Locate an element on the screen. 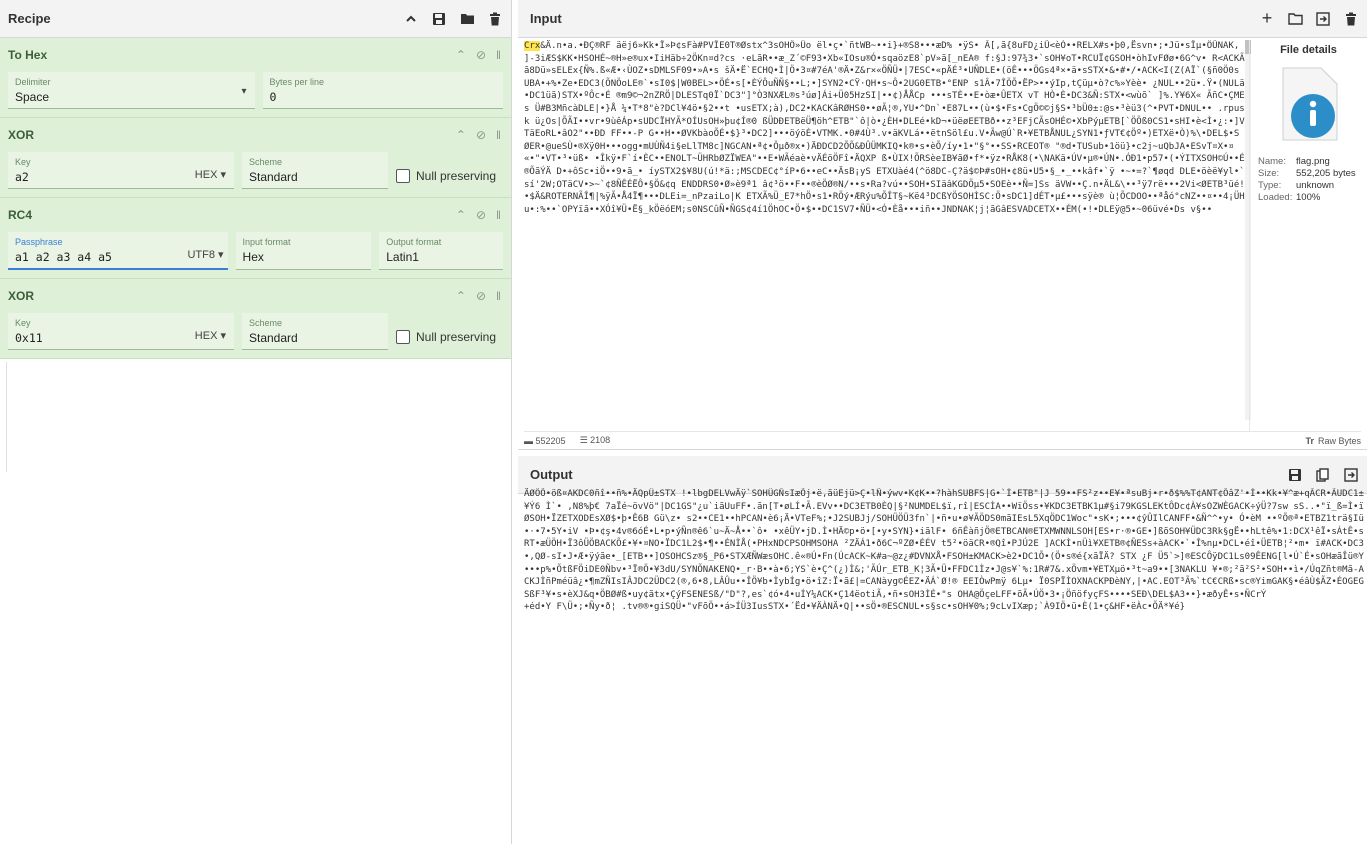  lines-stat: ☰ 2108 is located at coordinates (595, 440).